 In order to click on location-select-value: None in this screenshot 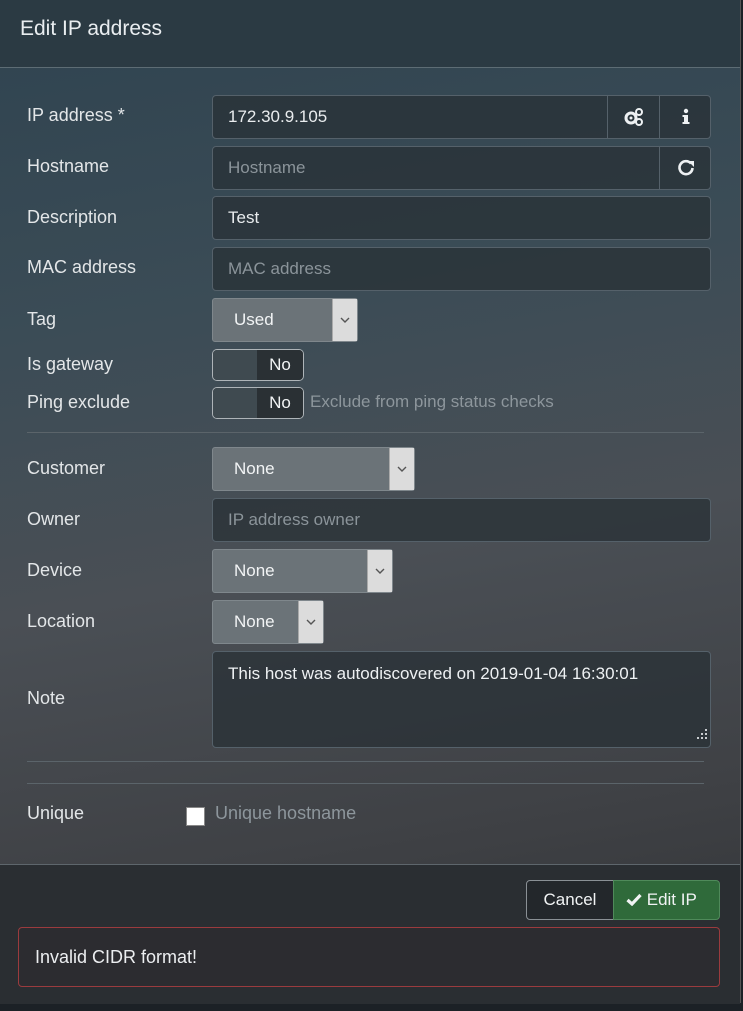, I will do `click(254, 621)`.